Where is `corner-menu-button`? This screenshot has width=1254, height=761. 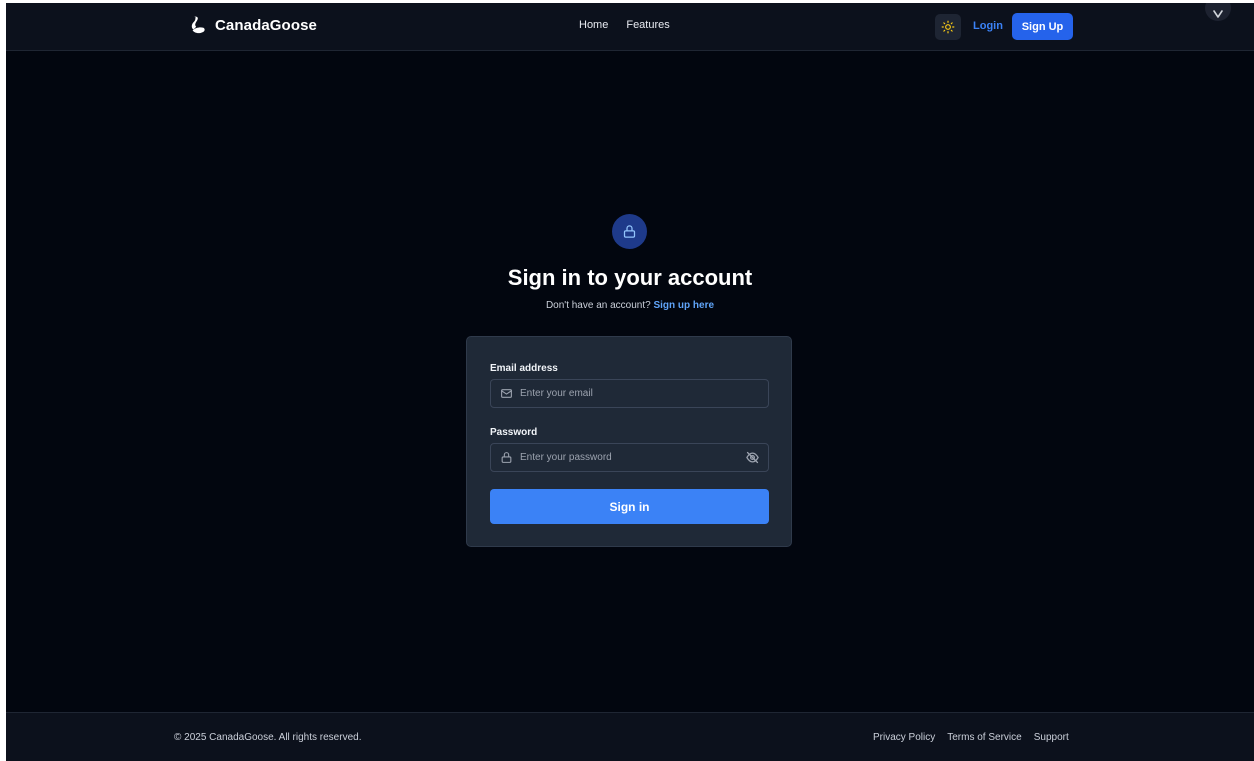
corner-menu-button is located at coordinates (1218, 12).